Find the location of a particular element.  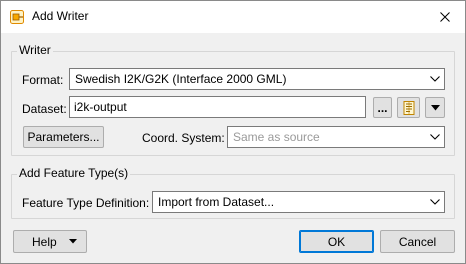

ok-button: OK is located at coordinates (336, 241).